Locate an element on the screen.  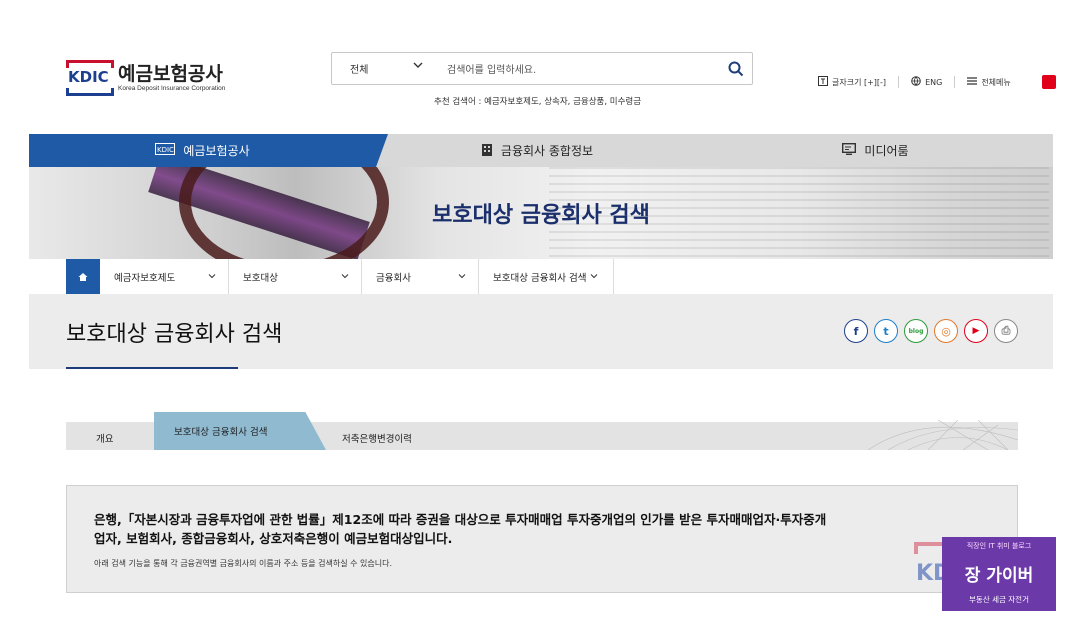
tab-financial-info: 금융회사 종합정보 is located at coordinates (537, 150).